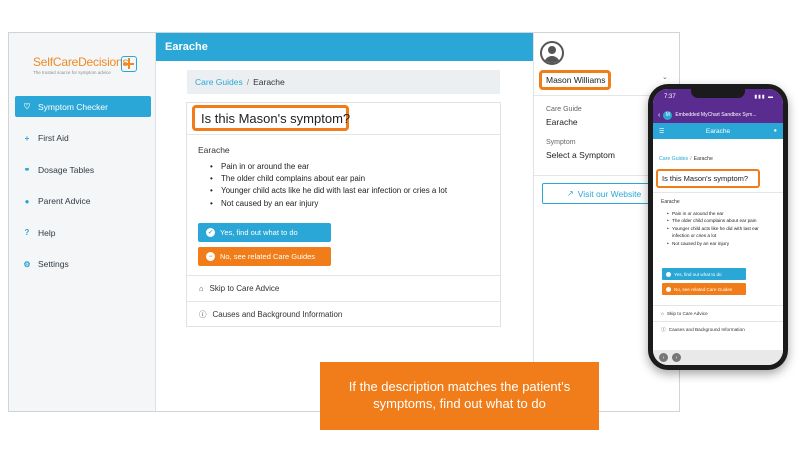 The image size is (800, 450). Describe the element at coordinates (129, 64) in the screenshot. I see `brand-mark-icon` at that location.